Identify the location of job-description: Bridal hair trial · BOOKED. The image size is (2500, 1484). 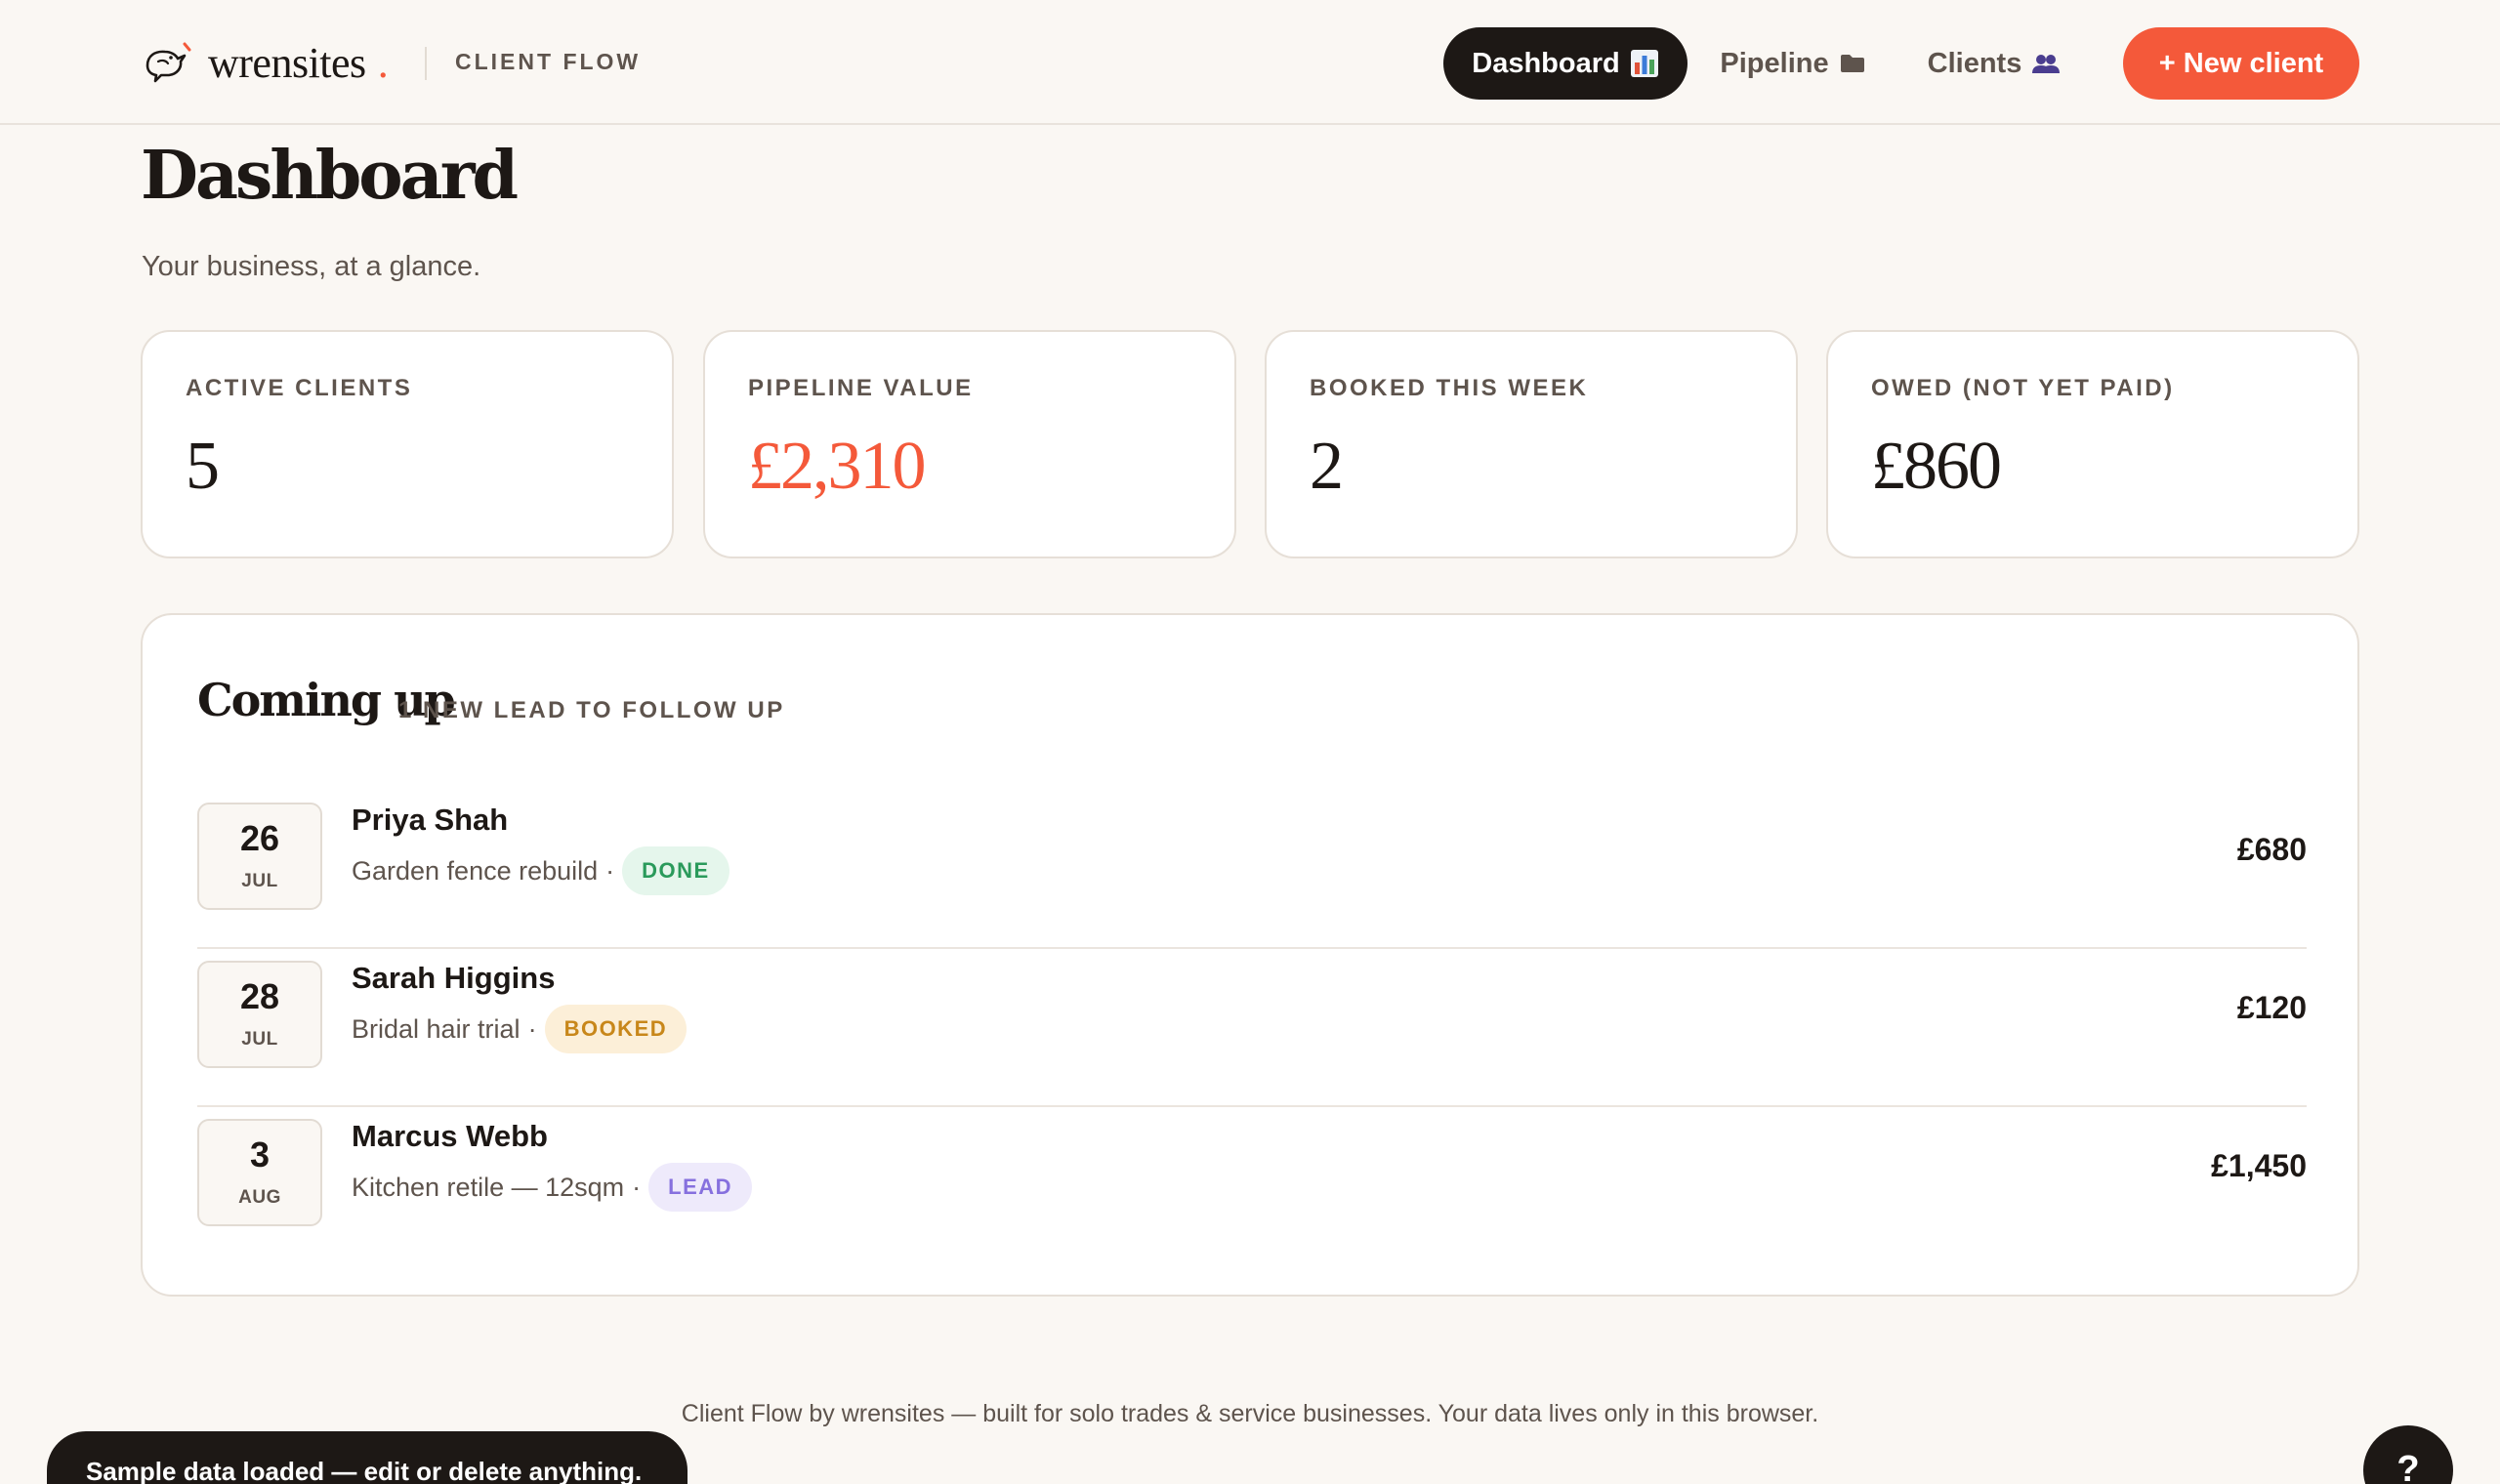
(520, 1029).